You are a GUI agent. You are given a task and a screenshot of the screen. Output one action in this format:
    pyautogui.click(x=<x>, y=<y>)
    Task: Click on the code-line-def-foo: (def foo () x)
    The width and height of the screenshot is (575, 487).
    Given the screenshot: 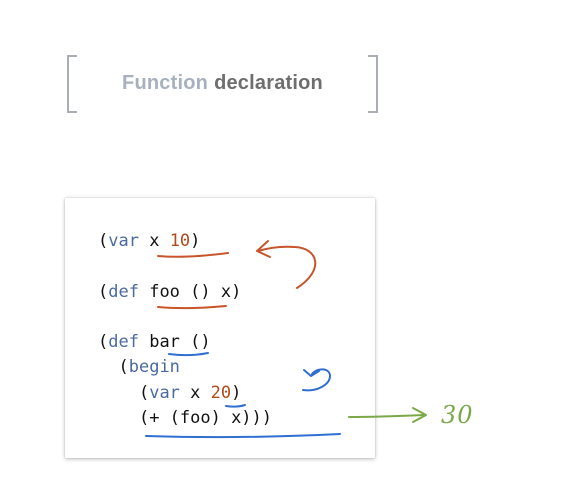 What is the action you would take?
    pyautogui.click(x=170, y=292)
    